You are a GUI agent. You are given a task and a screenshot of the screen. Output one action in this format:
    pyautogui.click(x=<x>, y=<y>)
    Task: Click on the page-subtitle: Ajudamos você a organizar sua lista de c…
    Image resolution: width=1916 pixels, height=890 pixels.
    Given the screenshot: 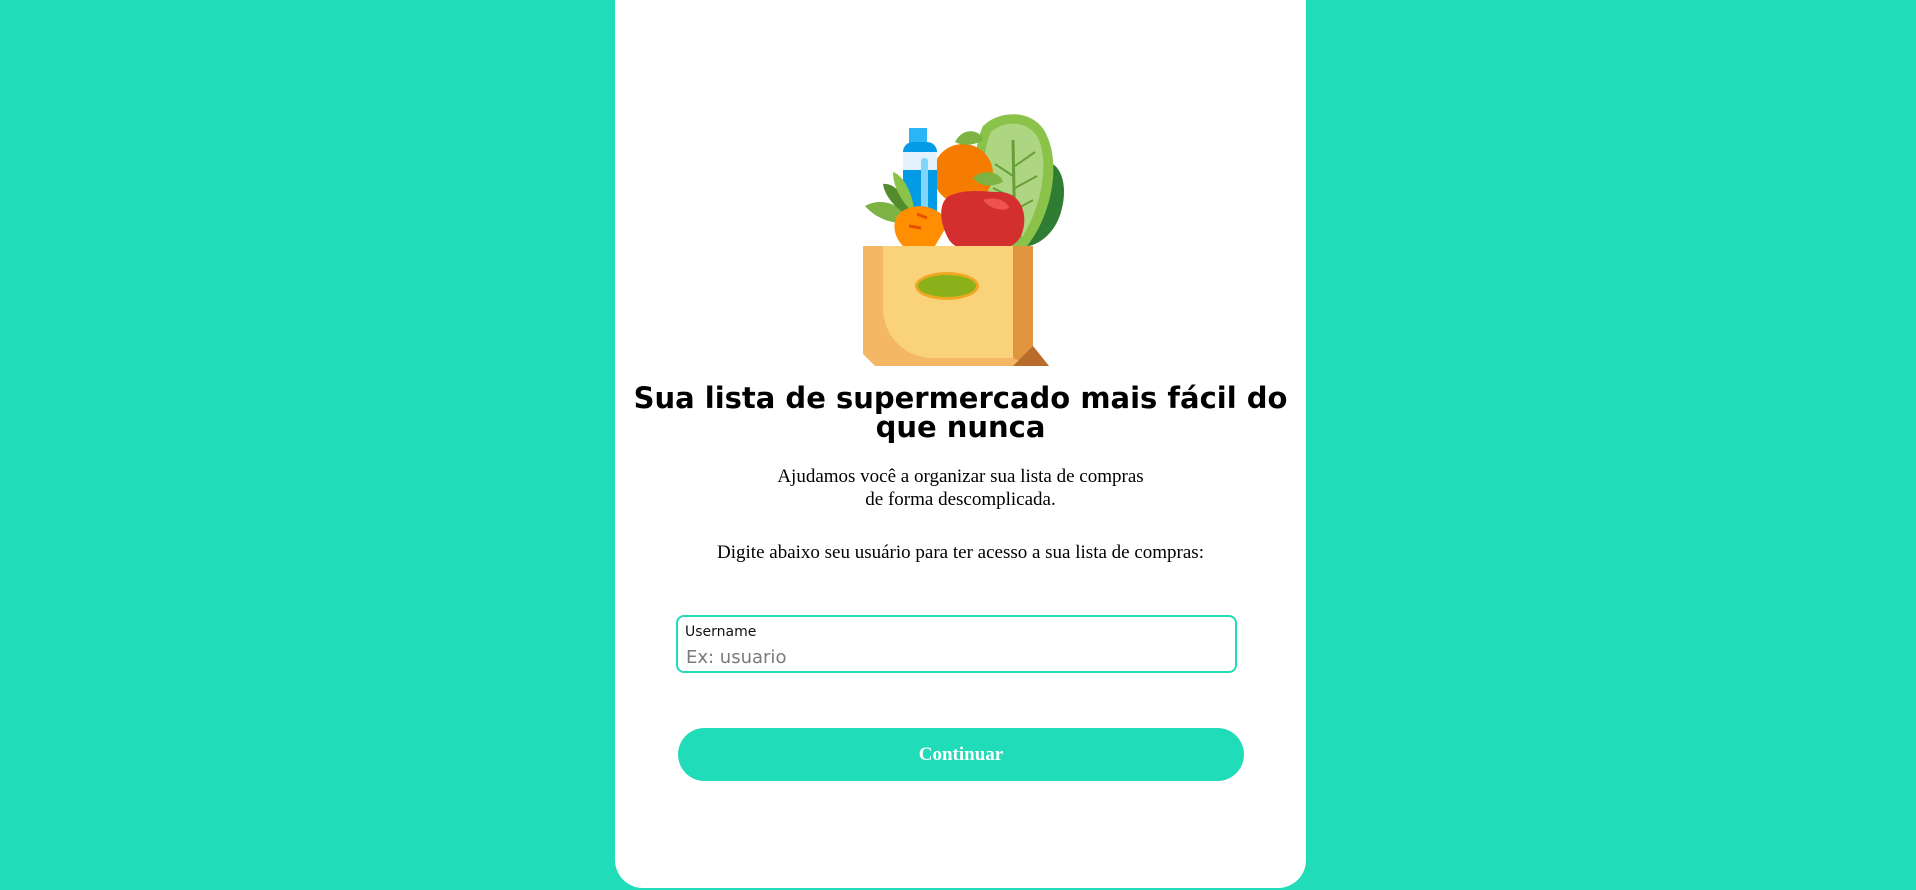 What is the action you would take?
    pyautogui.click(x=960, y=488)
    